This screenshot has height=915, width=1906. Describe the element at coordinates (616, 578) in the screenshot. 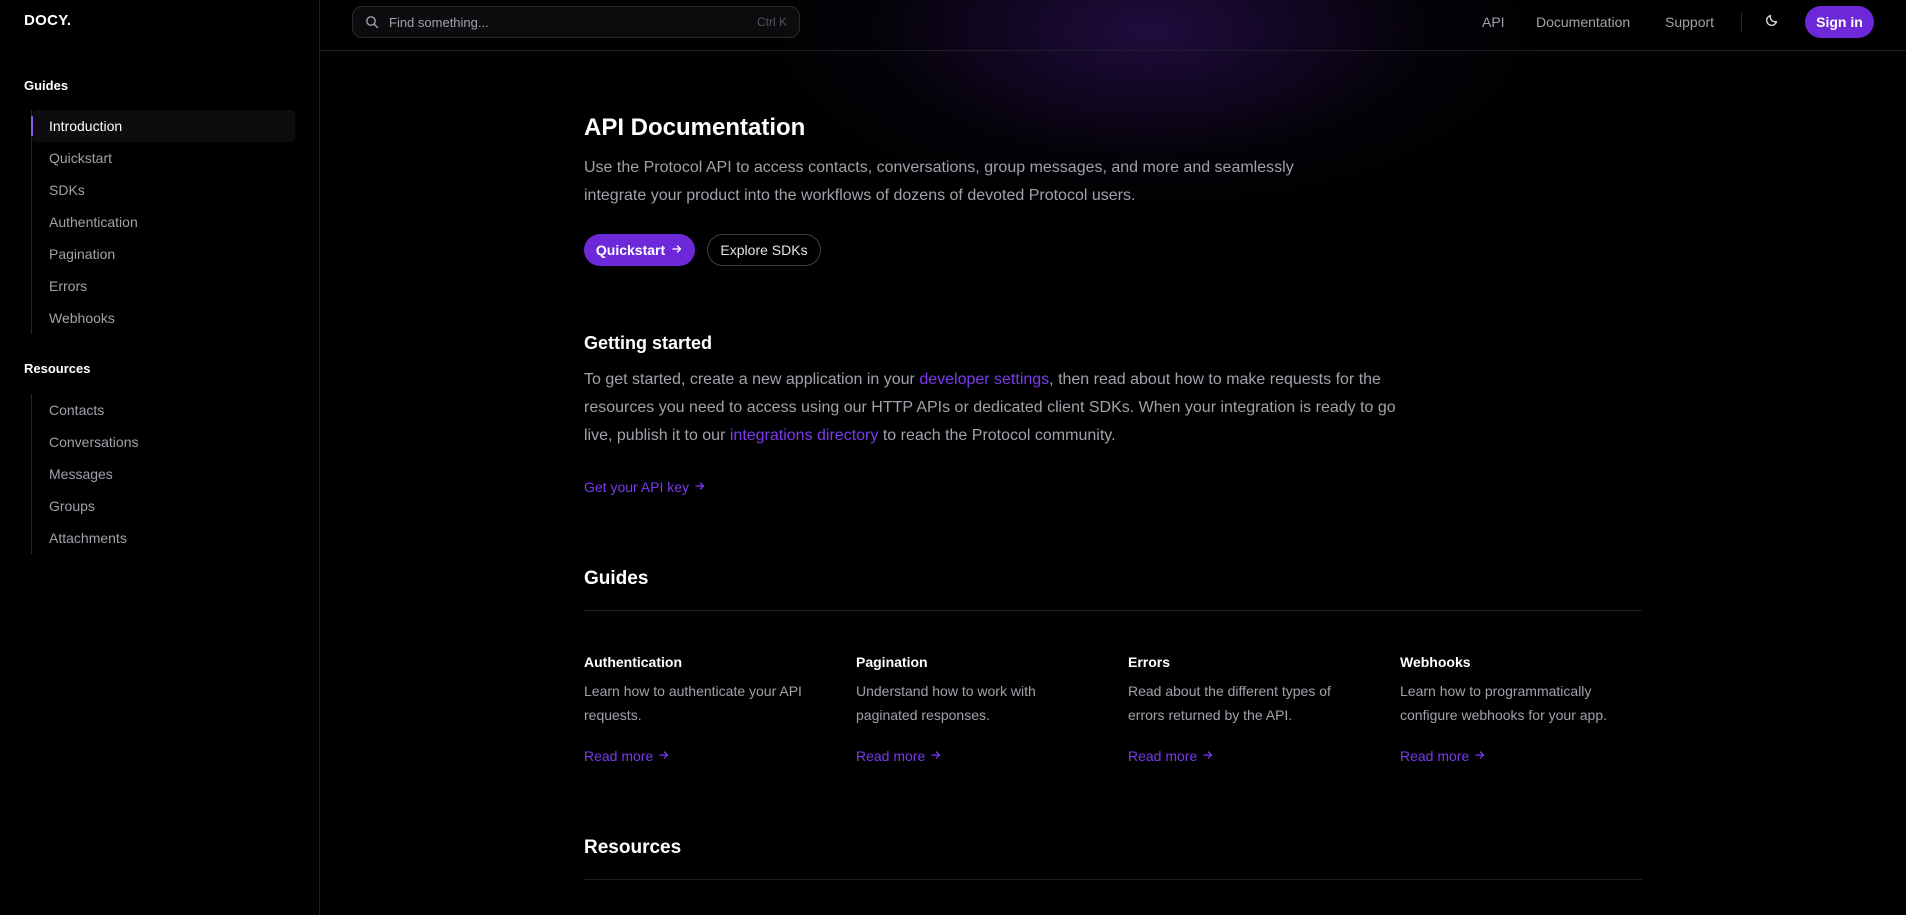

I see `guides-section-title: Guides` at that location.